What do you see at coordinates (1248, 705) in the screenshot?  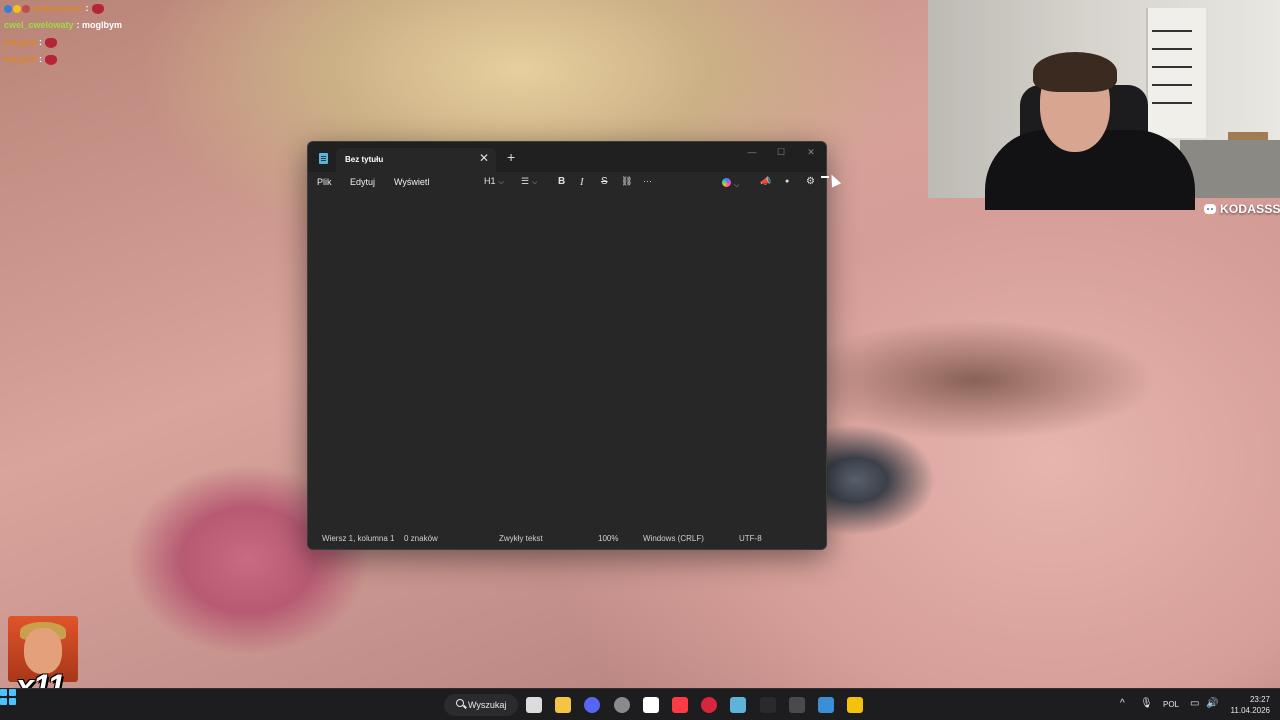 I see `system-clock: 23:27 11.04.2026` at bounding box center [1248, 705].